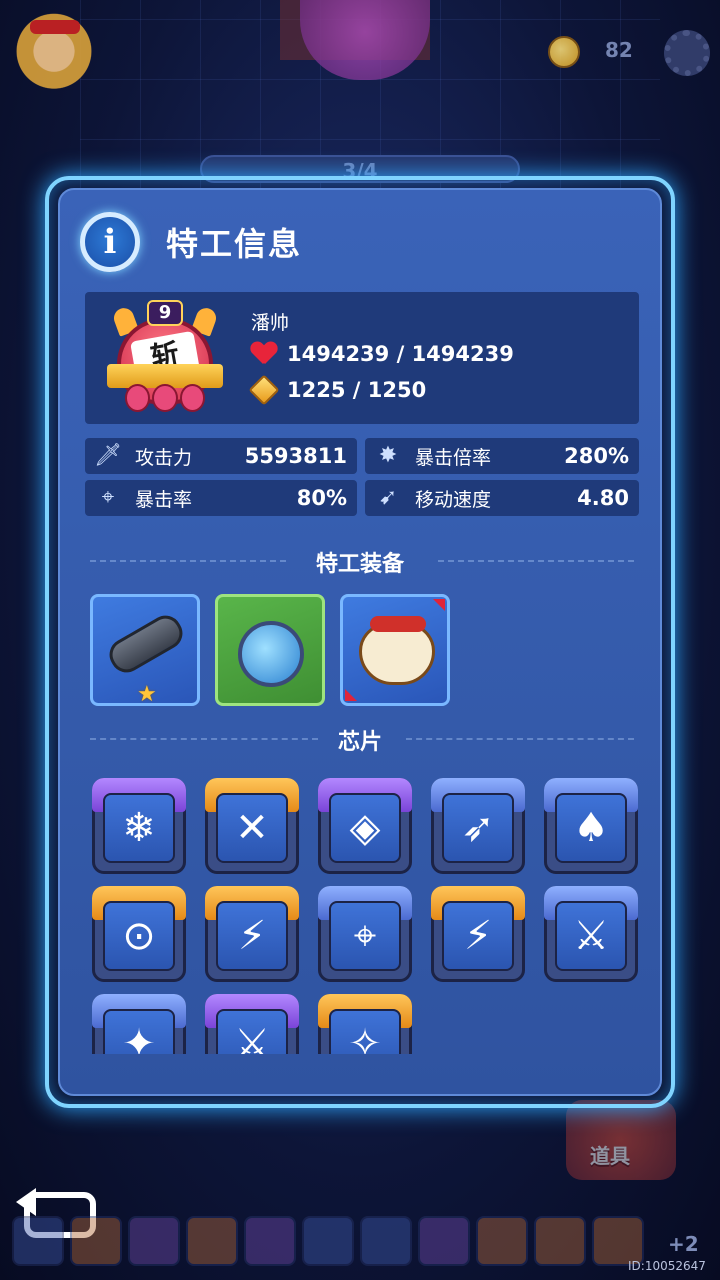 The image size is (720, 1280). I want to click on equipped-chips-bar, so click(342, 1243).